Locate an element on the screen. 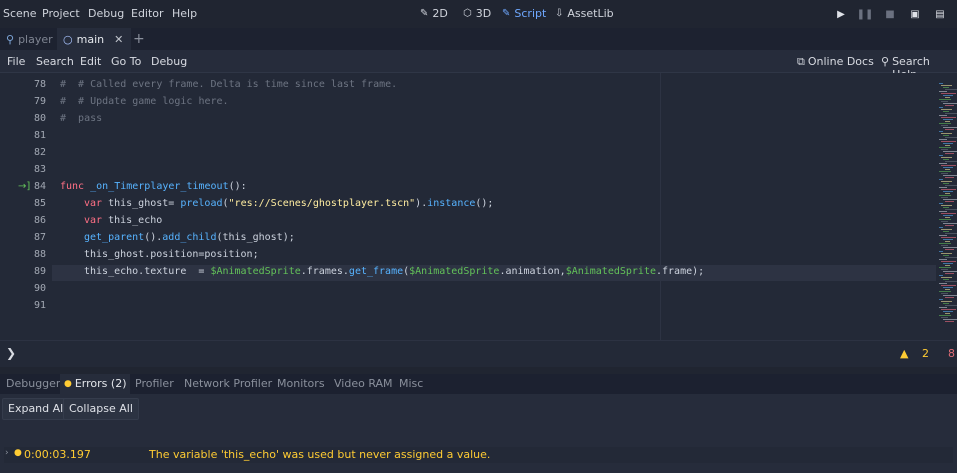  line-number: 85 is located at coordinates (39, 203).